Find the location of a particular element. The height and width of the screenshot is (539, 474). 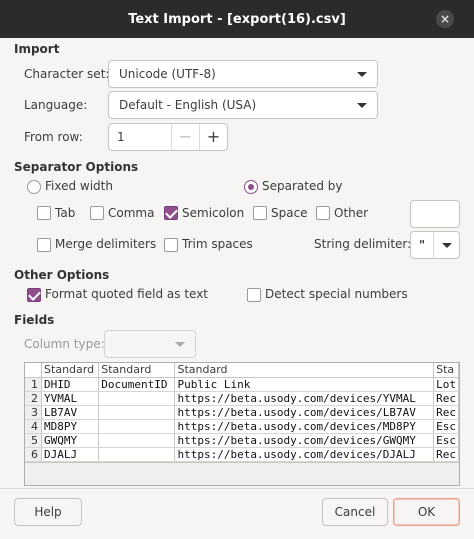

row-number: 5 is located at coordinates (34, 440).